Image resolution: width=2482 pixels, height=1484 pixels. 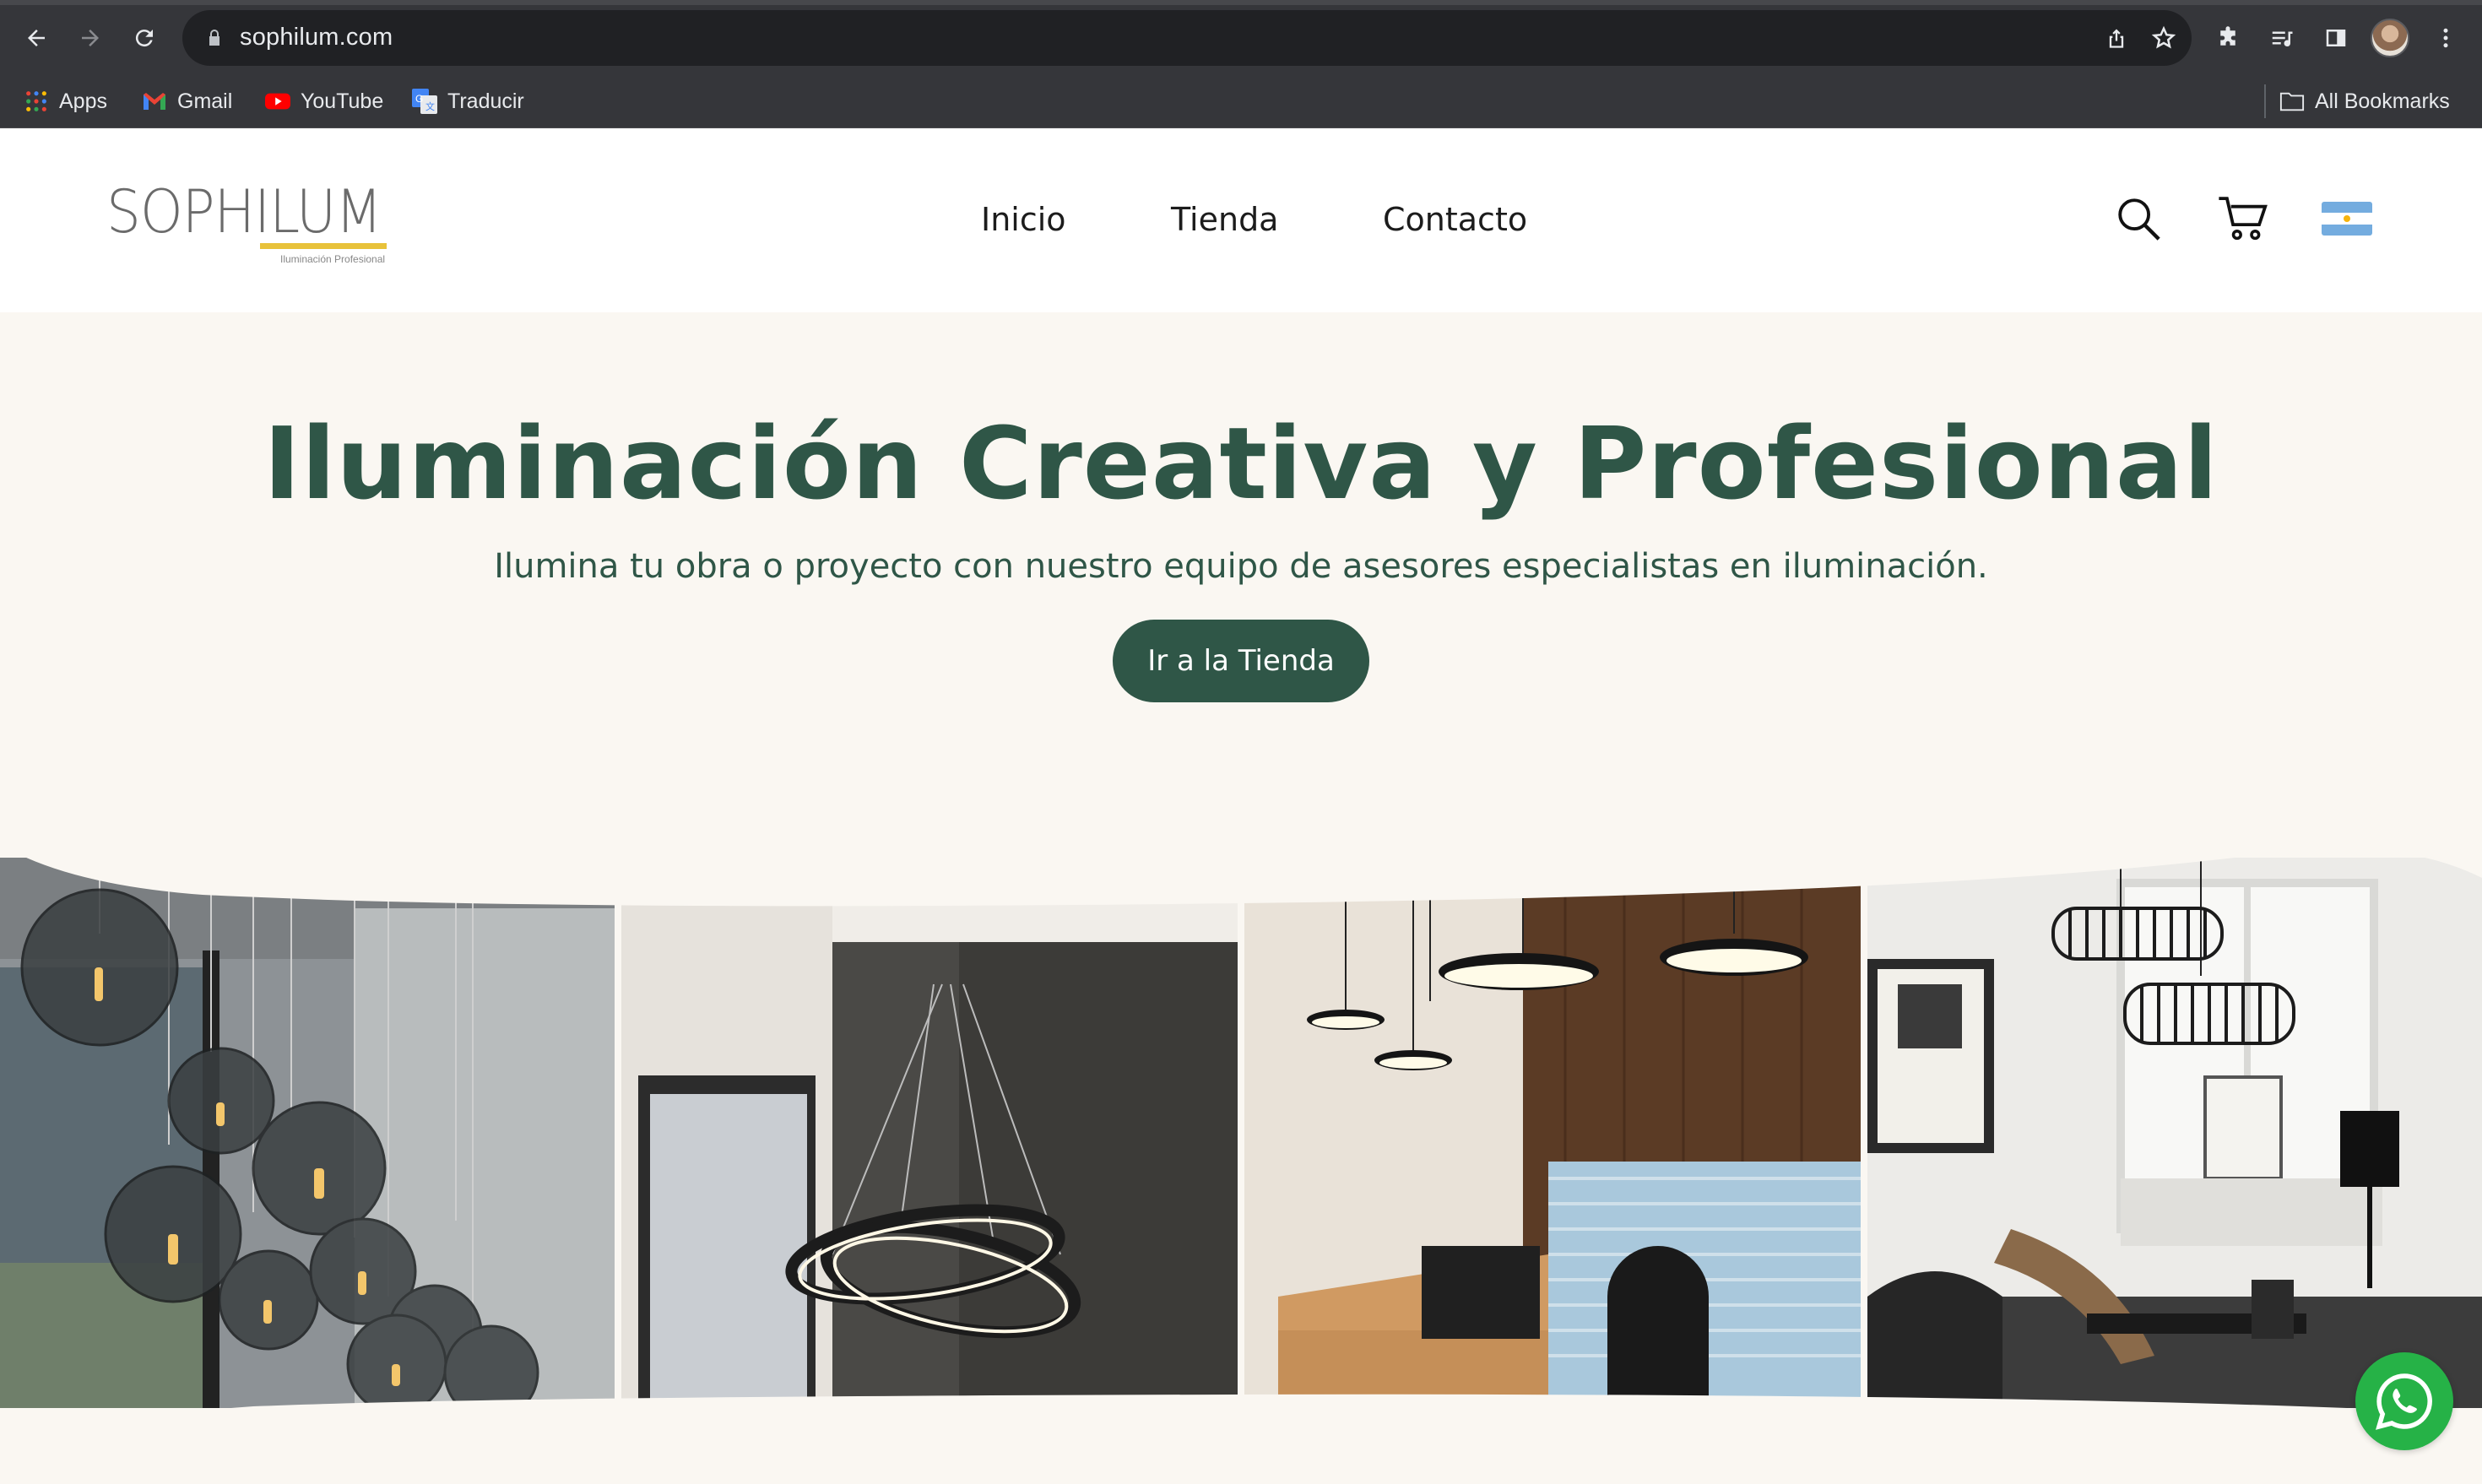 I want to click on arrow-left-icon, so click(x=36, y=38).